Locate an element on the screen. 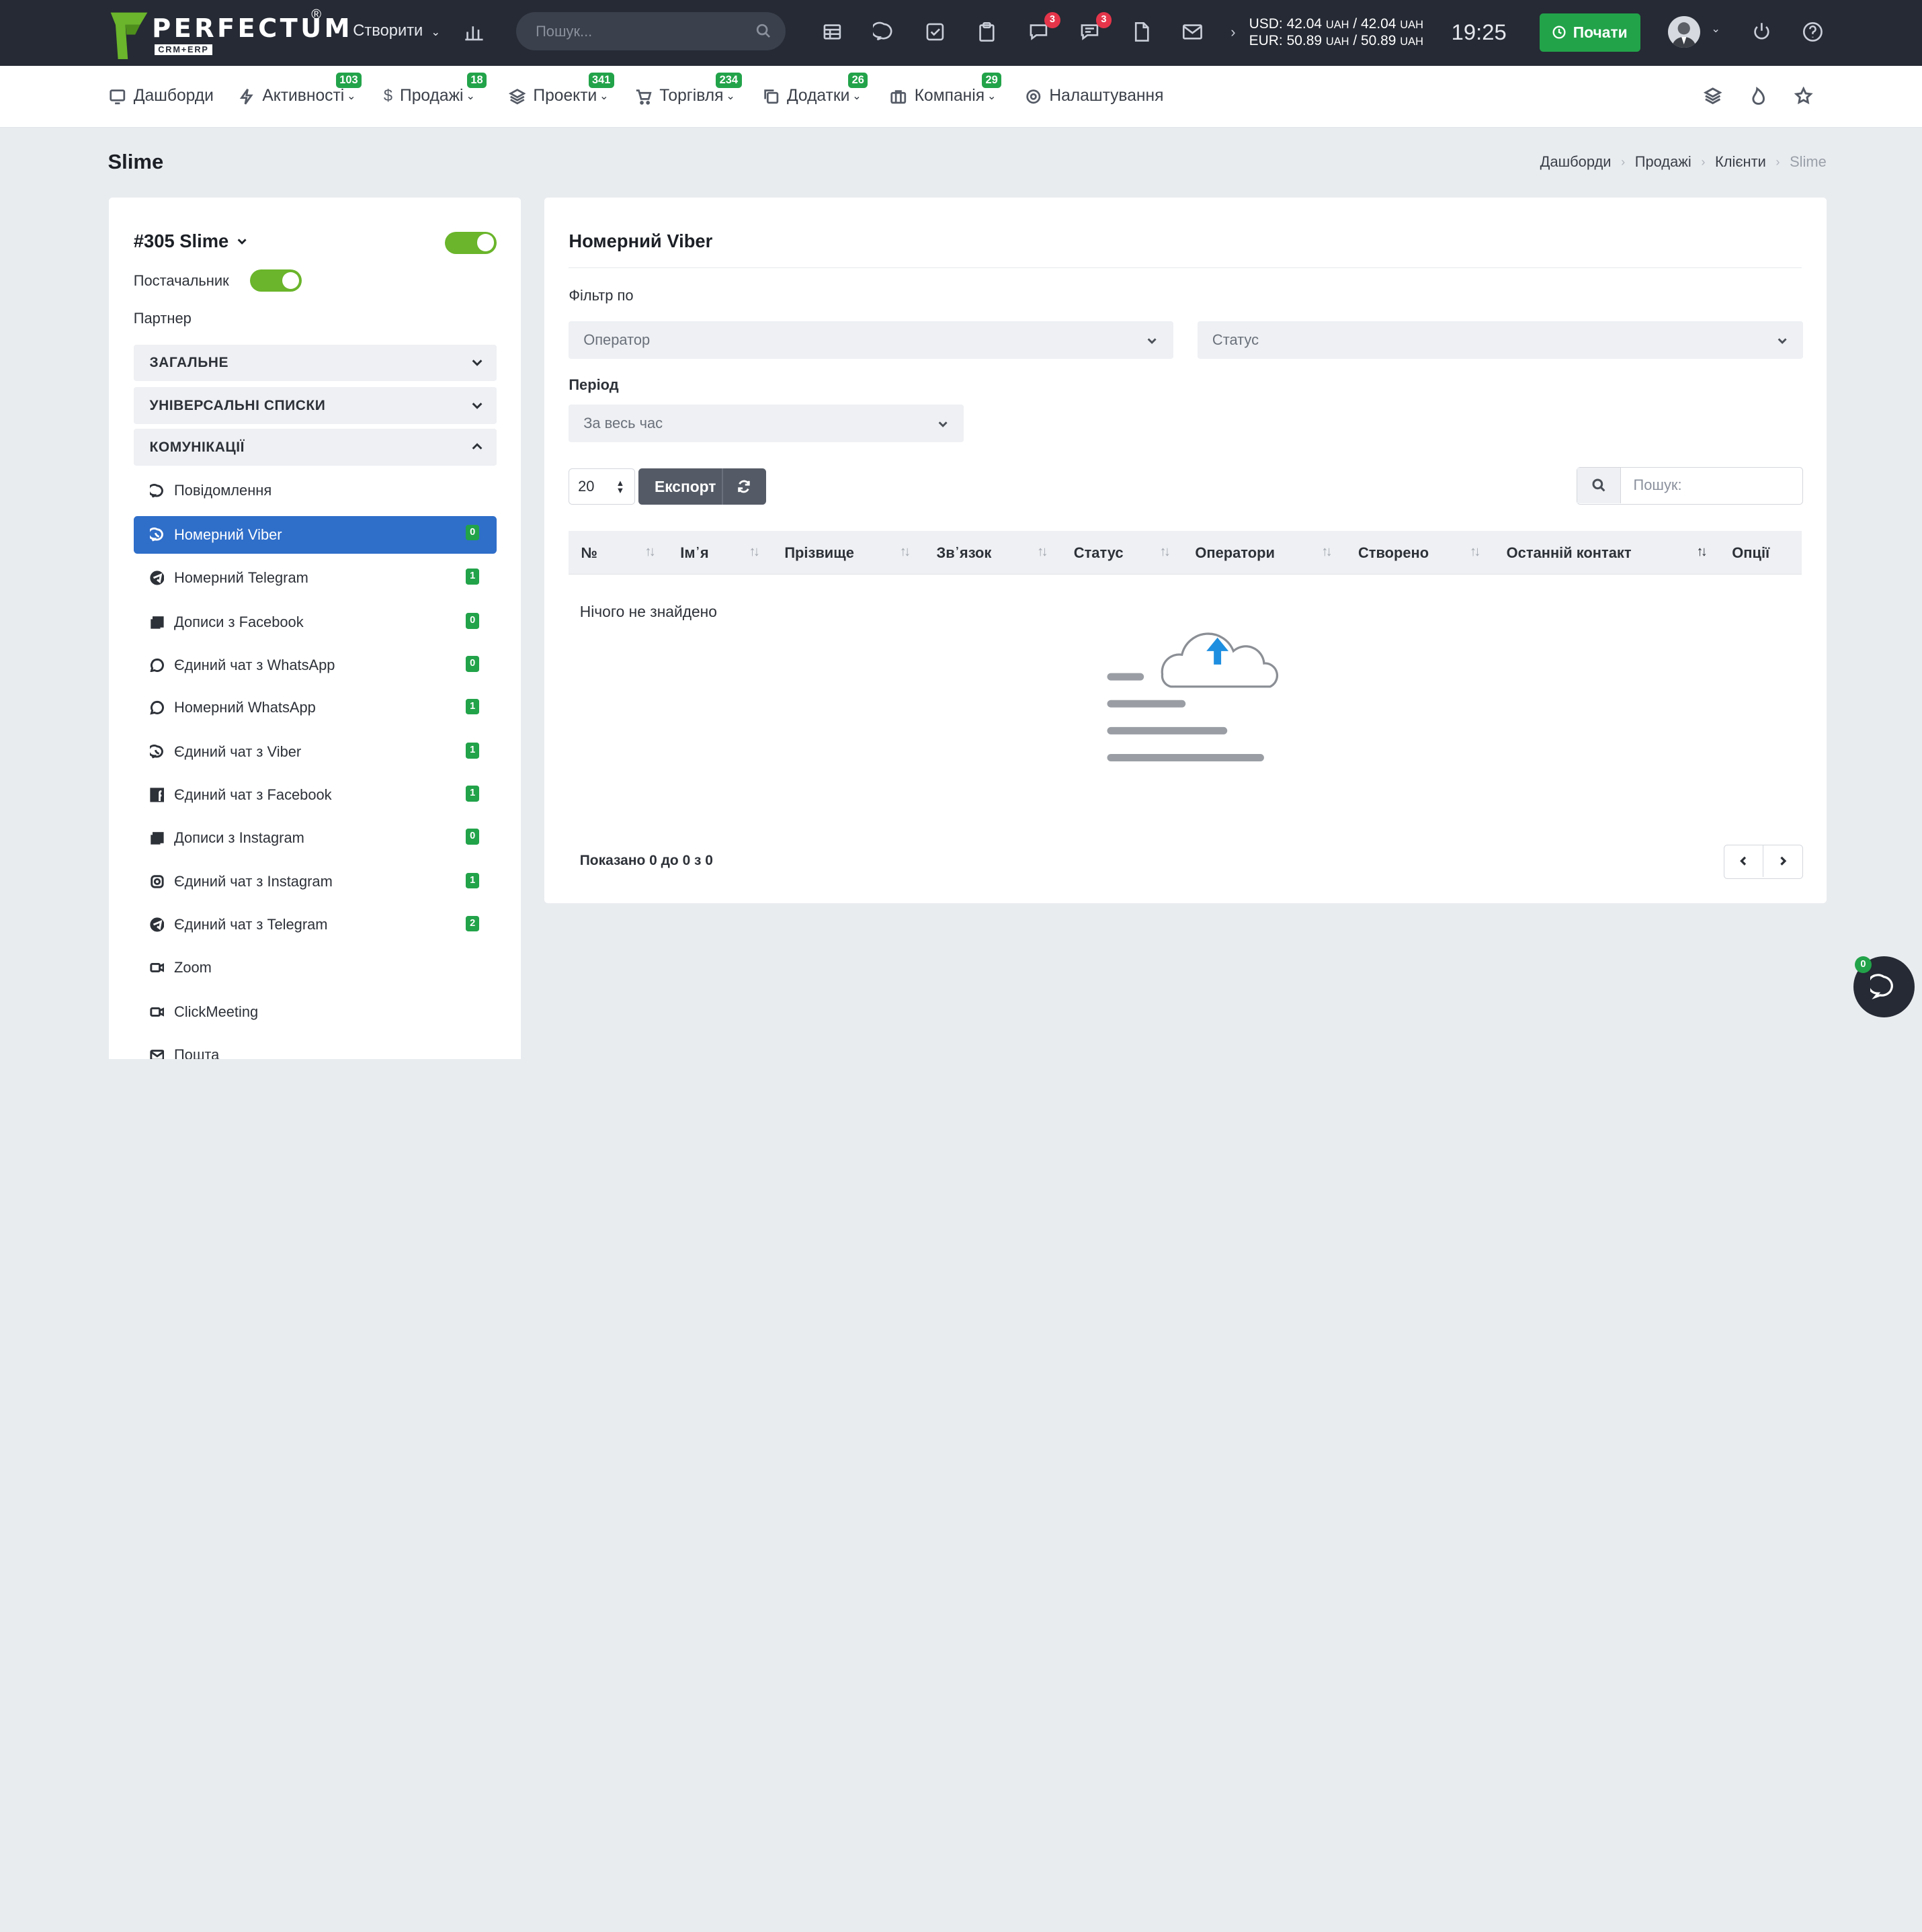  column-header-status: Статус is located at coordinates (1099, 553).